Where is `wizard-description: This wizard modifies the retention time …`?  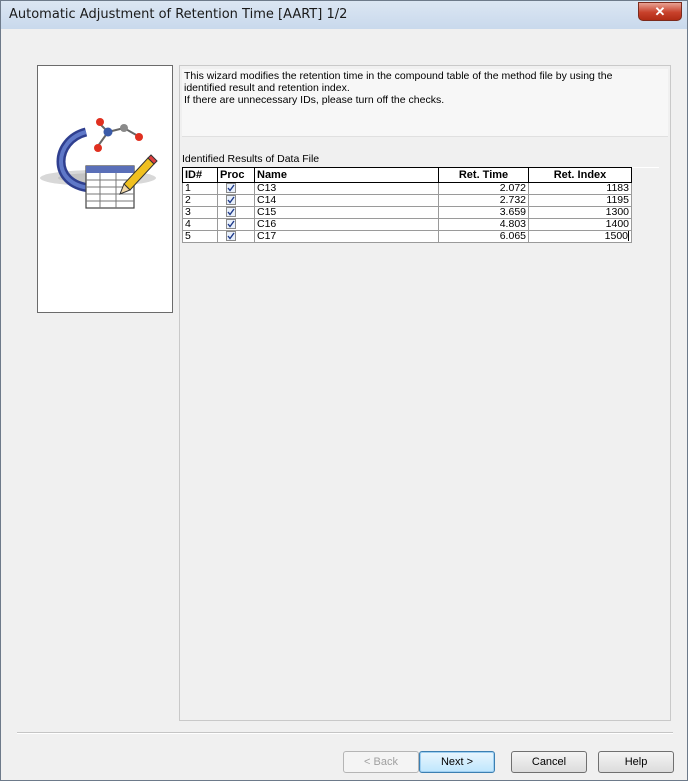 wizard-description: This wizard modifies the retention time … is located at coordinates (425, 103).